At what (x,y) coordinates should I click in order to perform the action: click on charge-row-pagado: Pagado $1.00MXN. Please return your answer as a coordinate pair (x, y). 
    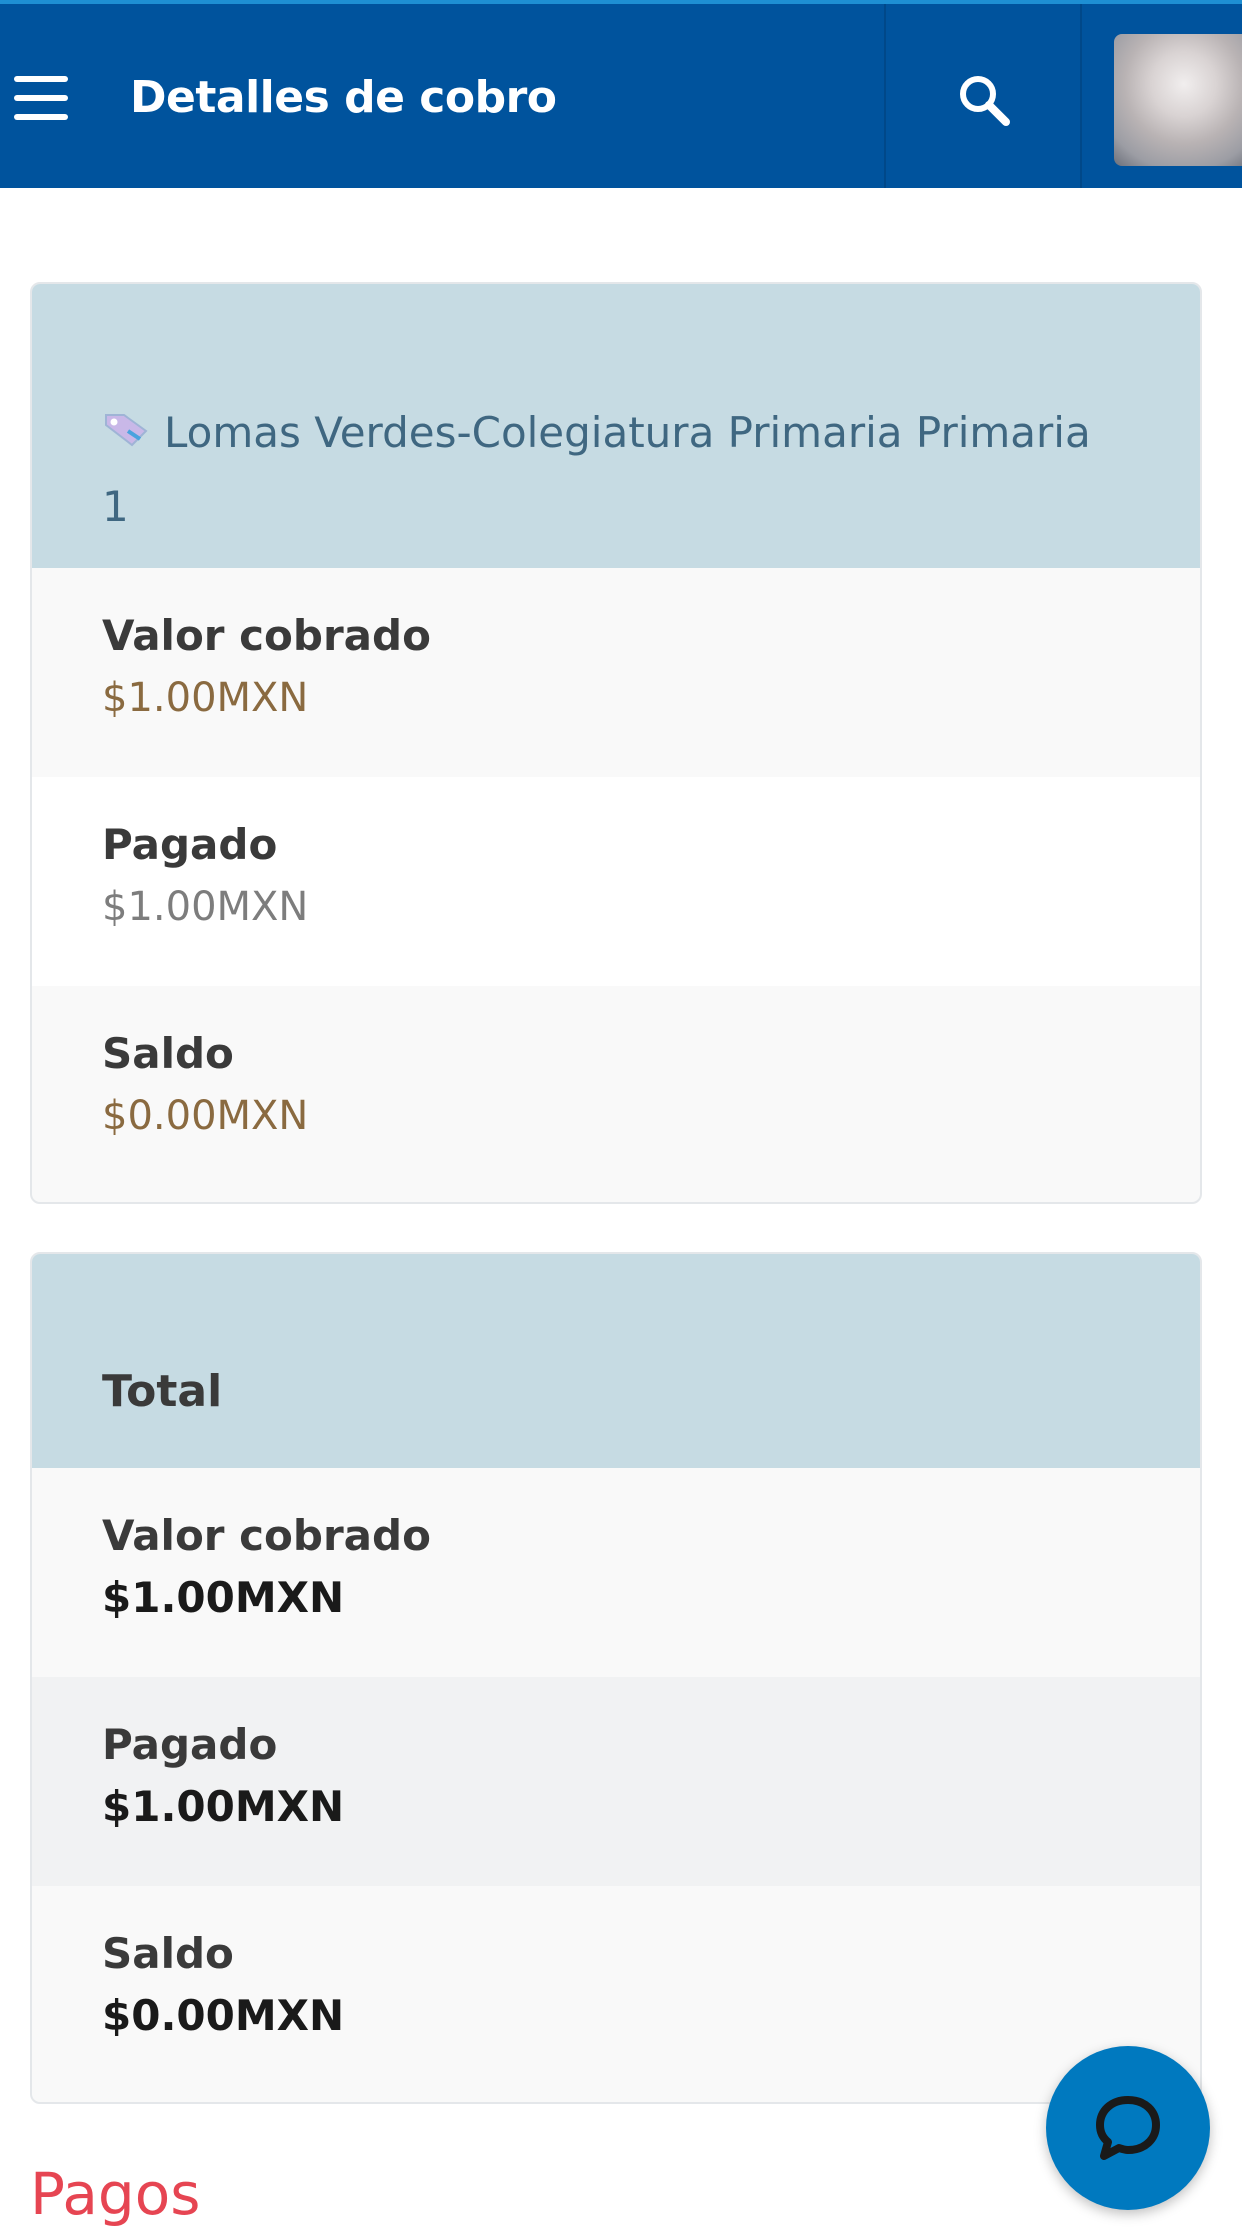
    Looking at the image, I should click on (616, 881).